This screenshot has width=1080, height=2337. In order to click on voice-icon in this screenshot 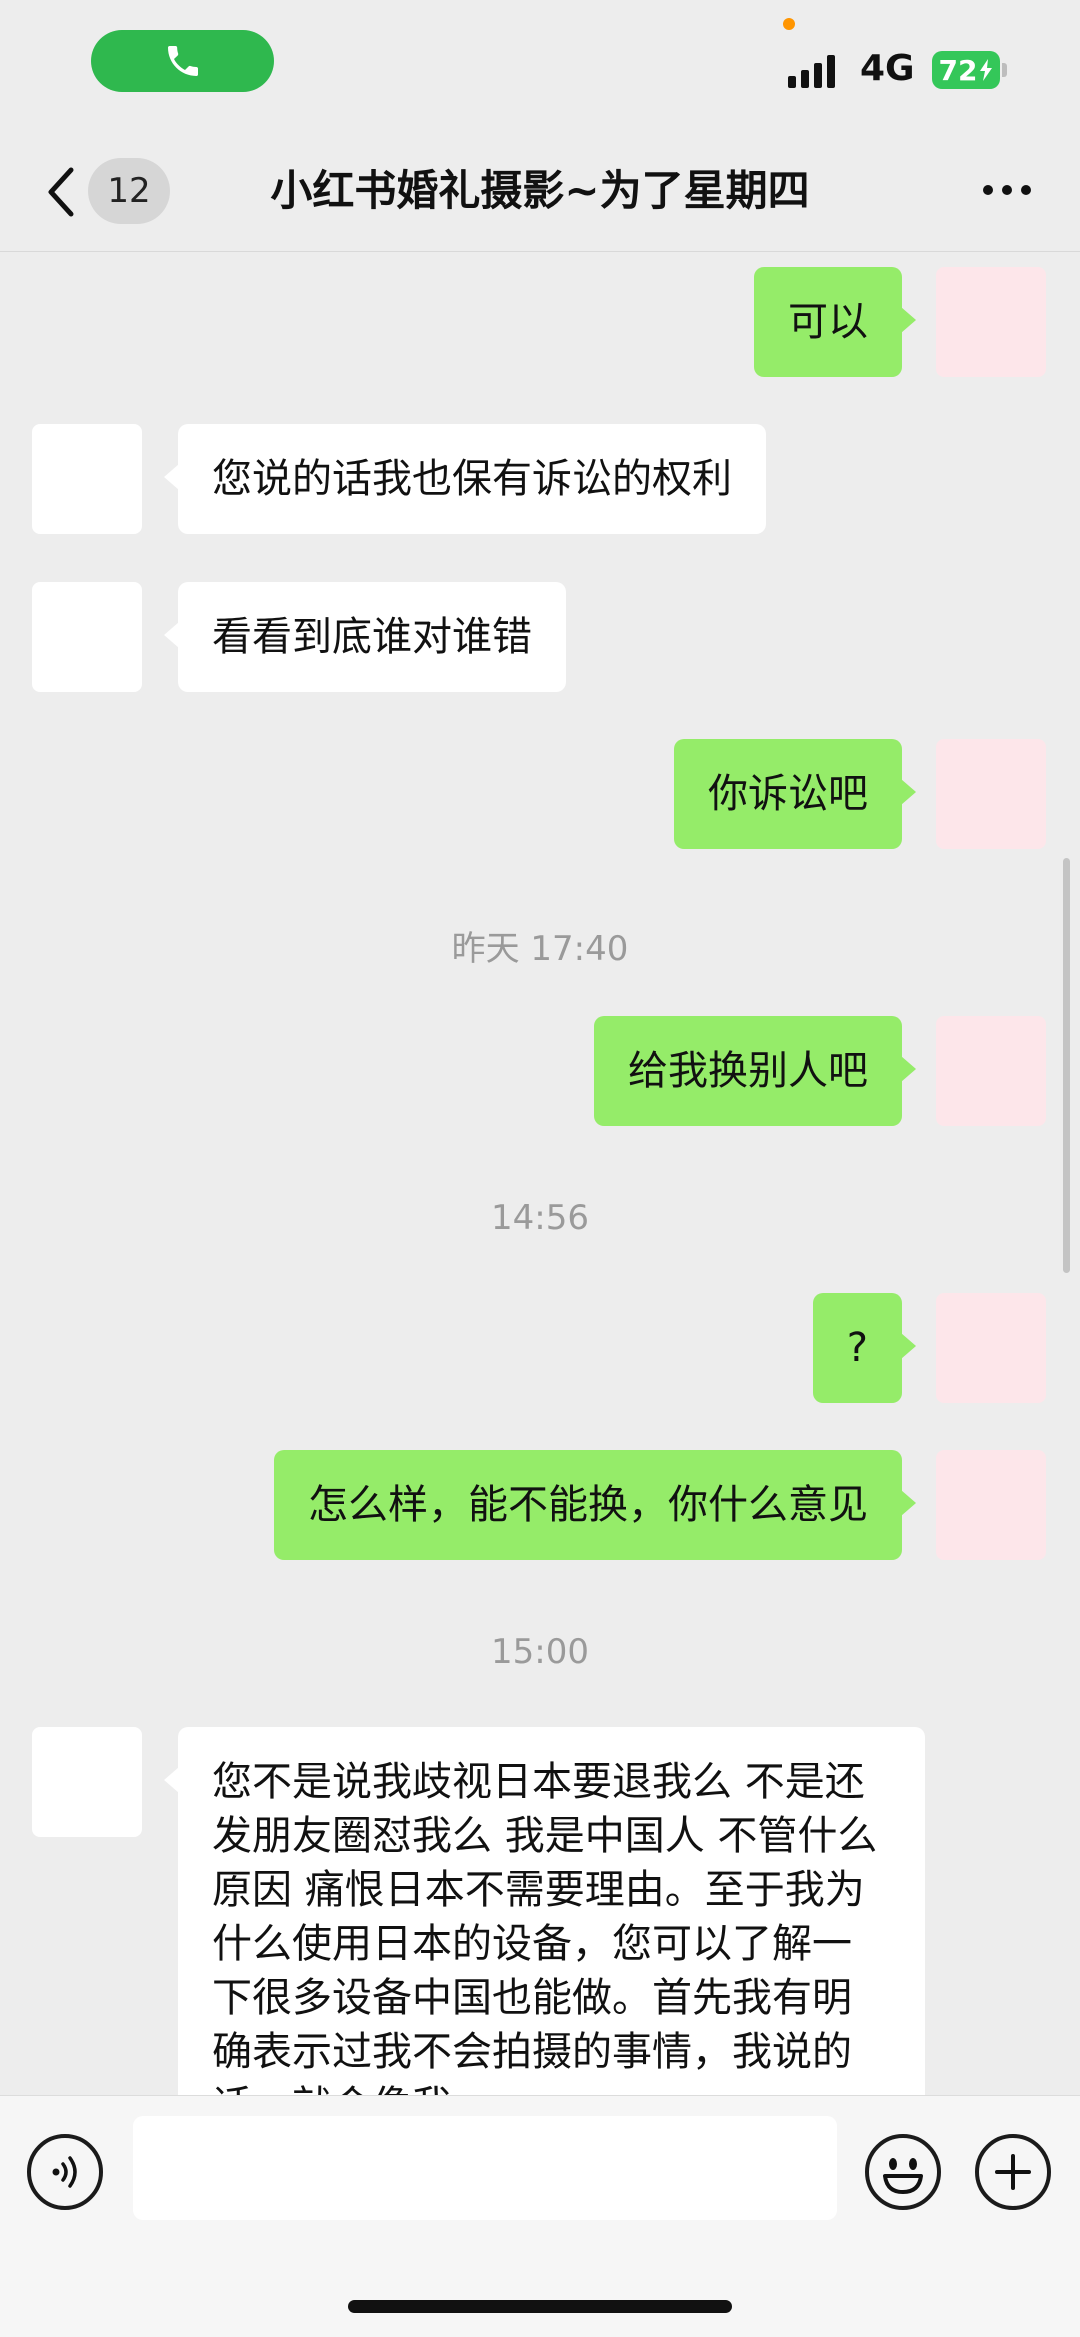, I will do `click(64, 2172)`.